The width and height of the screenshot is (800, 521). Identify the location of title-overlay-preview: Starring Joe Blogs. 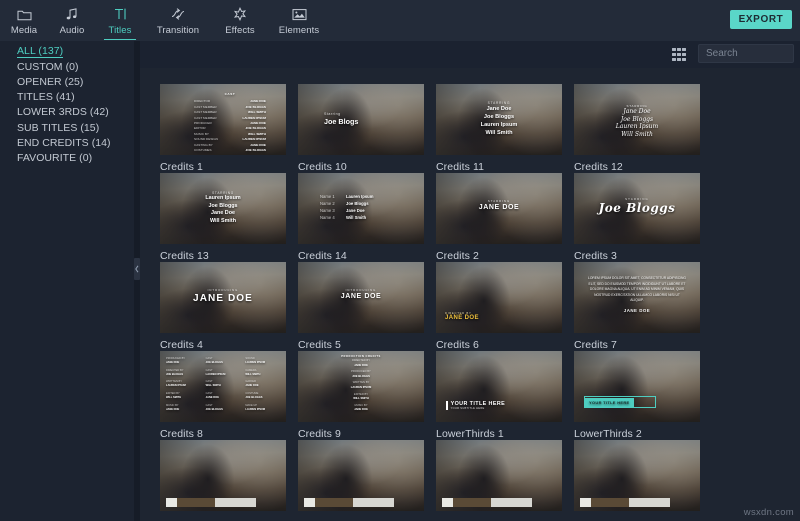
(341, 119).